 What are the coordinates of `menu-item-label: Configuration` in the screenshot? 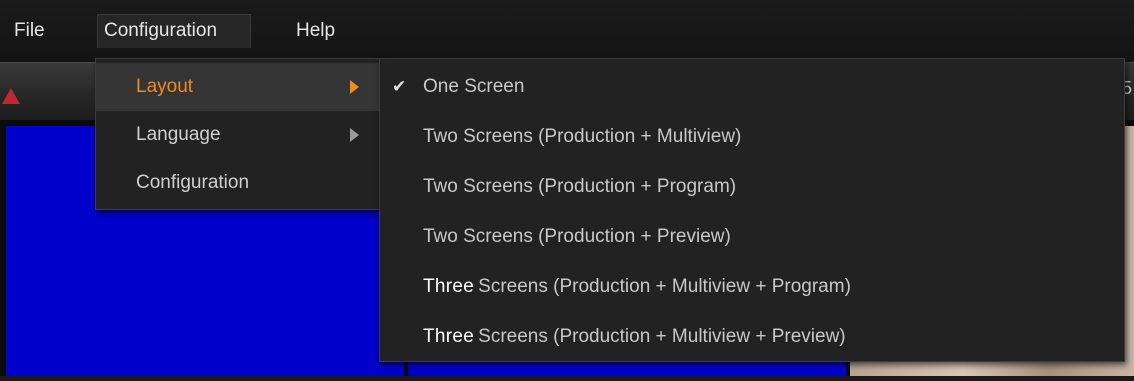 It's located at (193, 182).